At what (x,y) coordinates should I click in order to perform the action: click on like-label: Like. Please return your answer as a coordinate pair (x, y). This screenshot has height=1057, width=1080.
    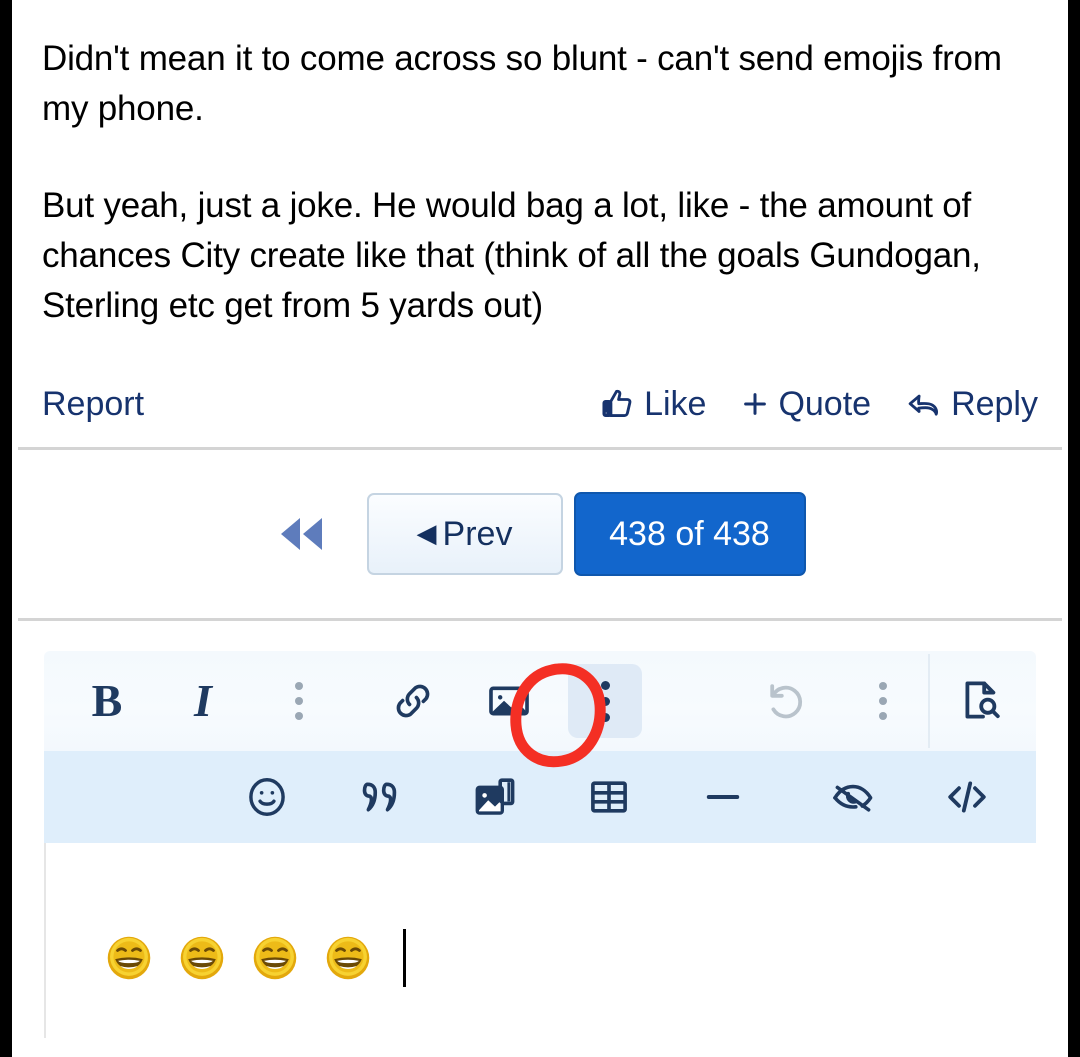
    Looking at the image, I should click on (675, 404).